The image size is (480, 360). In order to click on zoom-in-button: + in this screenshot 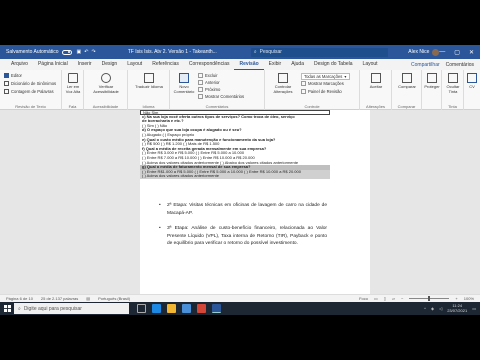, I will do `click(456, 298)`.